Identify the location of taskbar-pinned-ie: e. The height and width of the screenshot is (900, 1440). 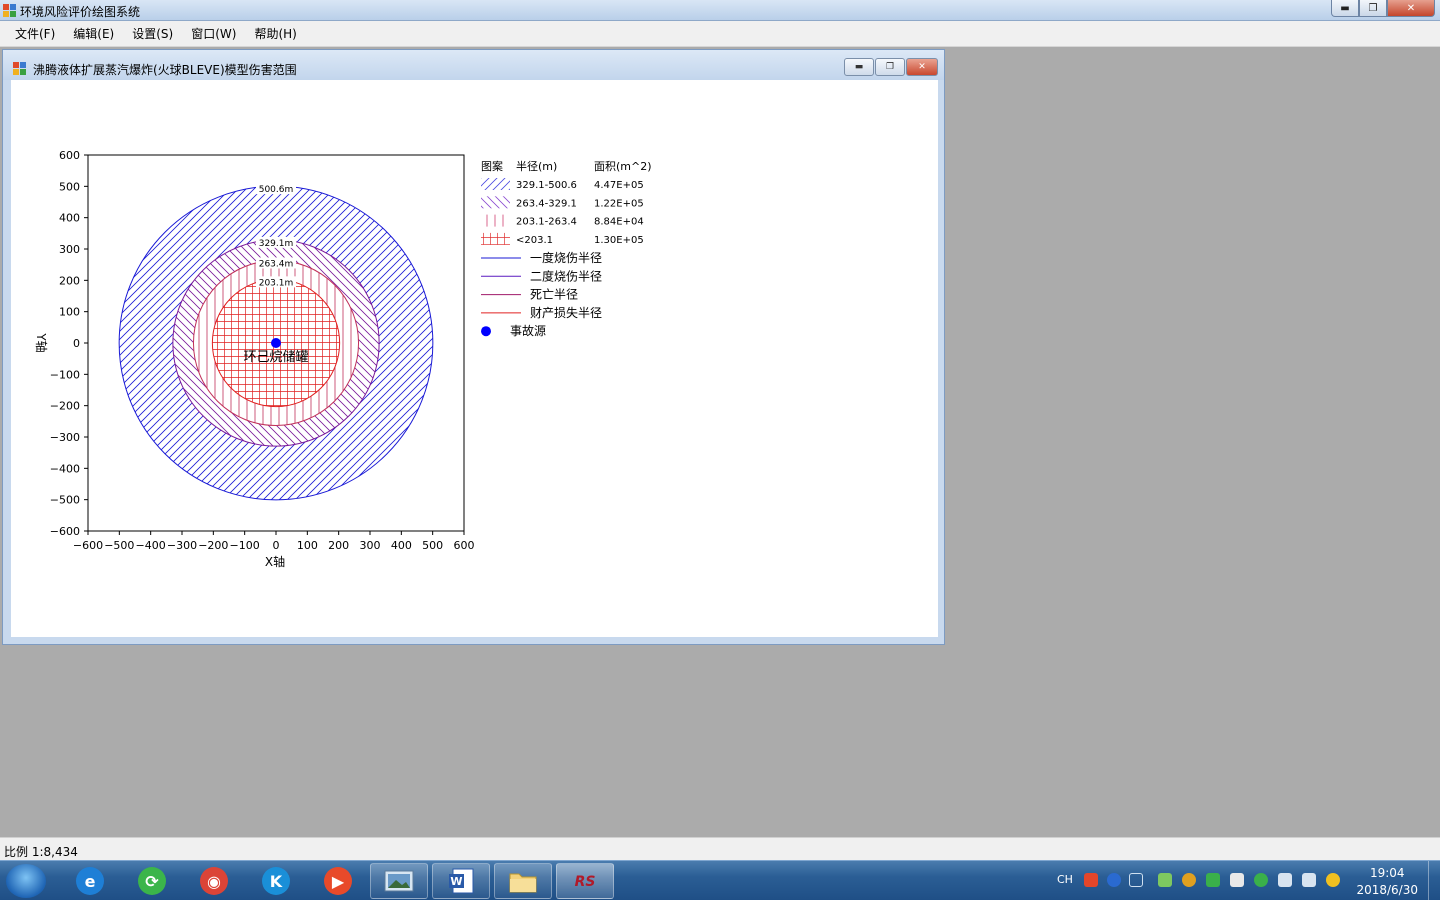
(90, 881).